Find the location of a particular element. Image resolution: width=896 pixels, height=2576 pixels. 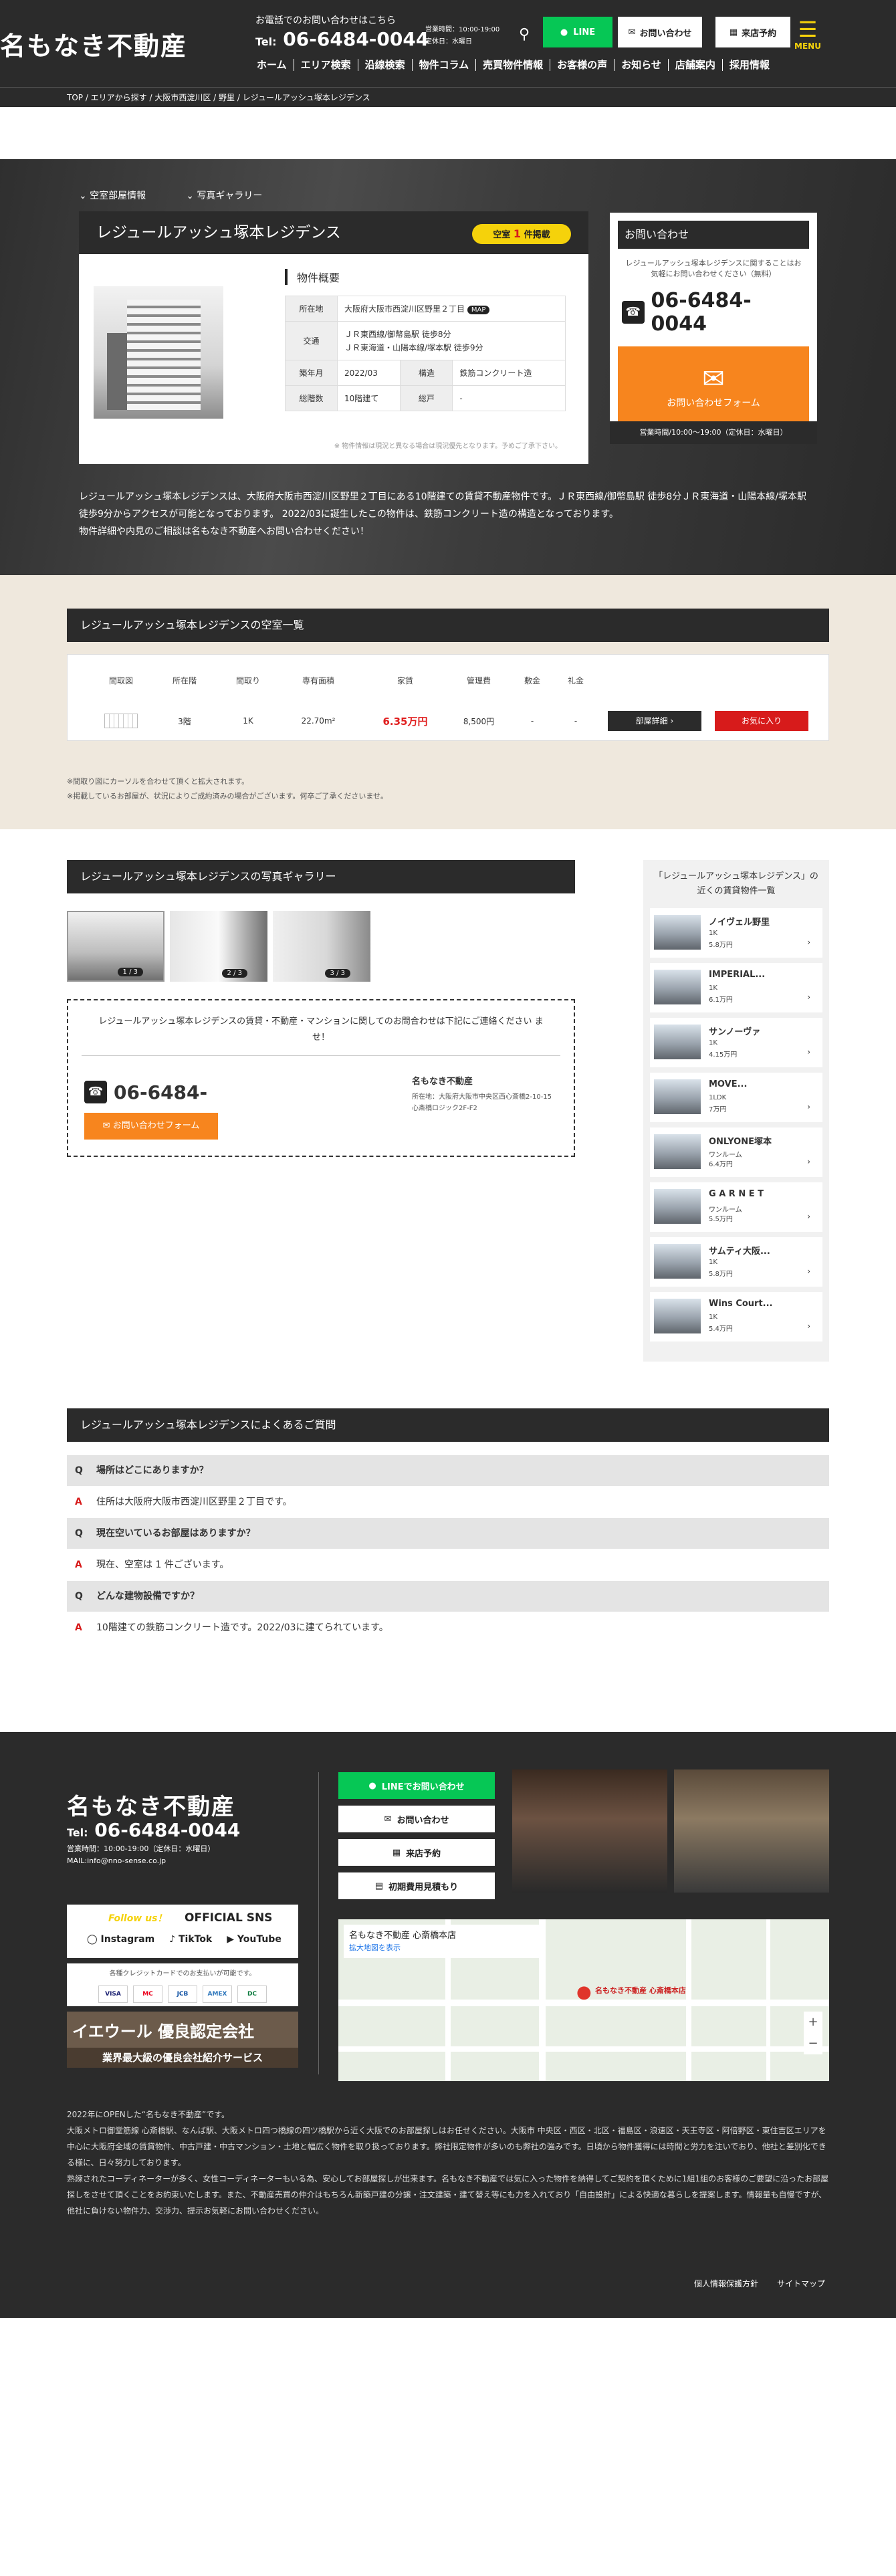

thumb-count-2: 2 / 3 is located at coordinates (234, 973).